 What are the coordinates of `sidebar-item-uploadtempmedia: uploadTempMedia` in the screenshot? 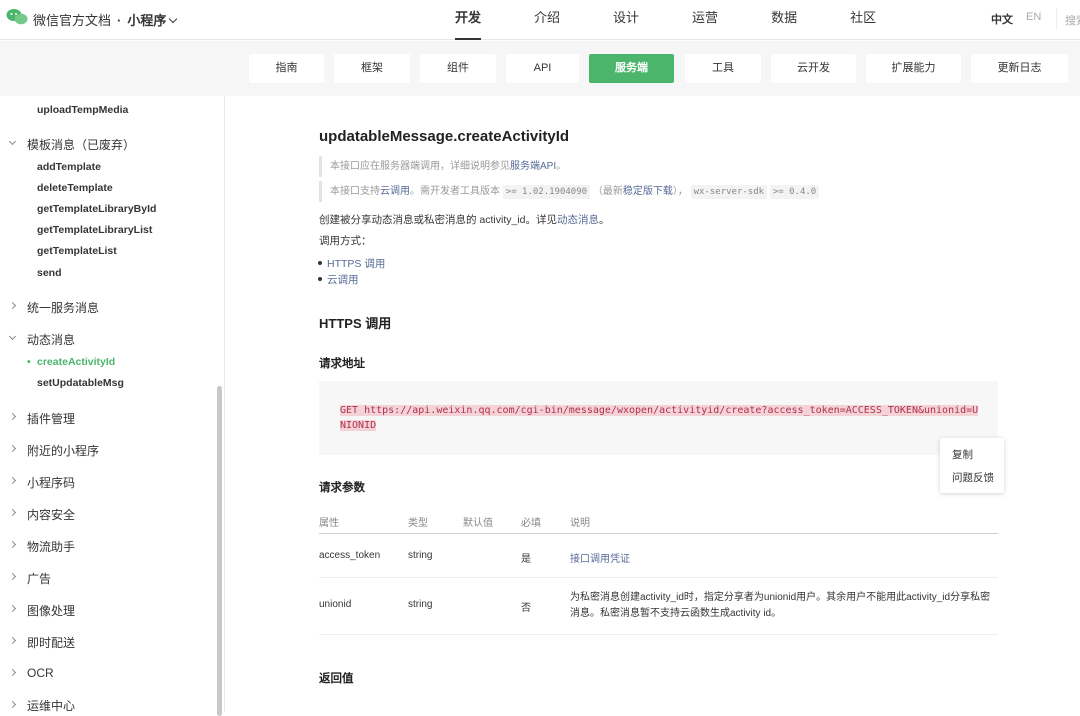 It's located at (82, 110).